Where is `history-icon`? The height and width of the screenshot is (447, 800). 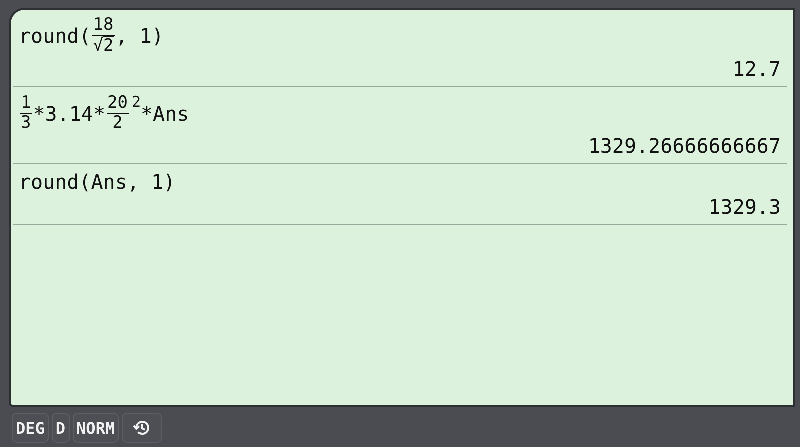
history-icon is located at coordinates (142, 428).